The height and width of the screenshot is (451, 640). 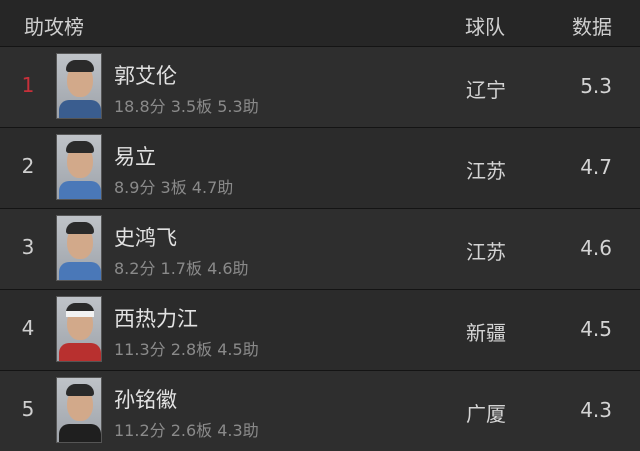 What do you see at coordinates (80, 314) in the screenshot?
I see `headband-shape` at bounding box center [80, 314].